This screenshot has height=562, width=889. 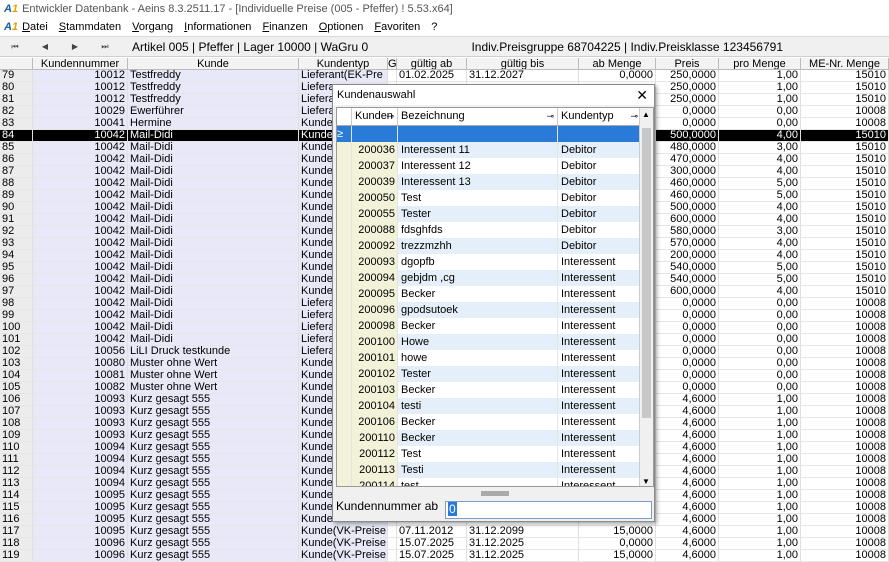 I want to click on menu-favoriten: Favoriten, so click(x=397, y=27).